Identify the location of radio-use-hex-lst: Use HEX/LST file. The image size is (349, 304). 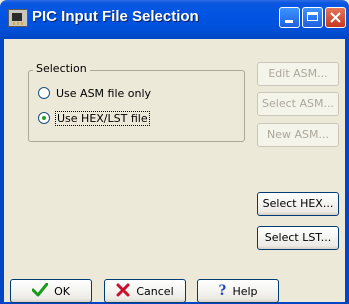
(94, 118).